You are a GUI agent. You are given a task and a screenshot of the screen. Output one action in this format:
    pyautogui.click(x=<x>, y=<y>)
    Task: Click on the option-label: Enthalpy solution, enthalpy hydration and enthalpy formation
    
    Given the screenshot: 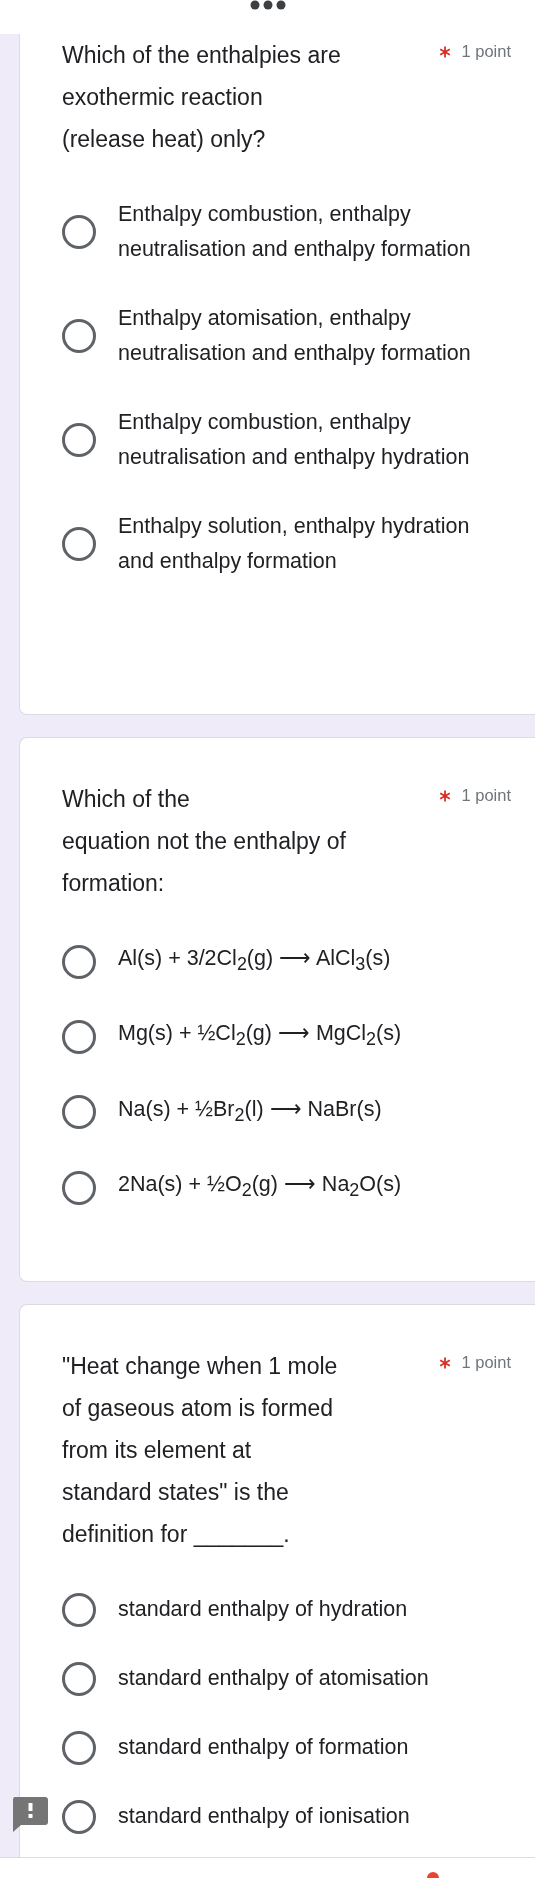 What is the action you would take?
    pyautogui.click(x=313, y=544)
    